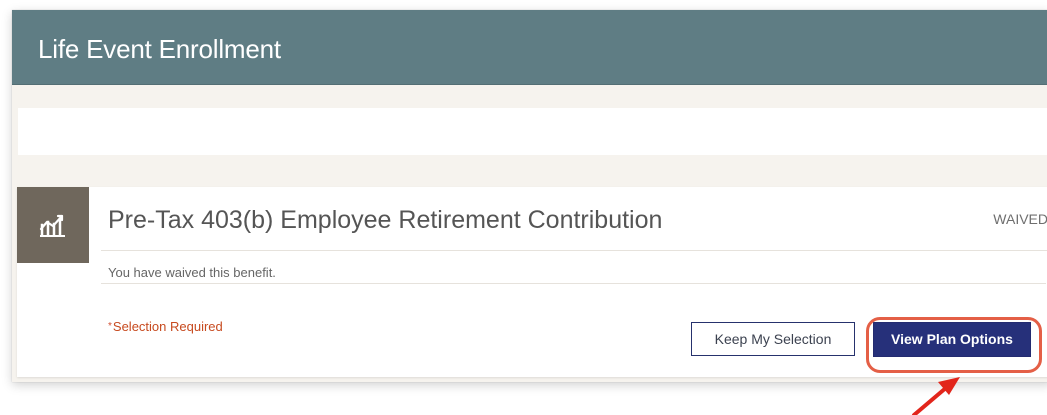 The image size is (1047, 415). I want to click on message-divider, so click(573, 283).